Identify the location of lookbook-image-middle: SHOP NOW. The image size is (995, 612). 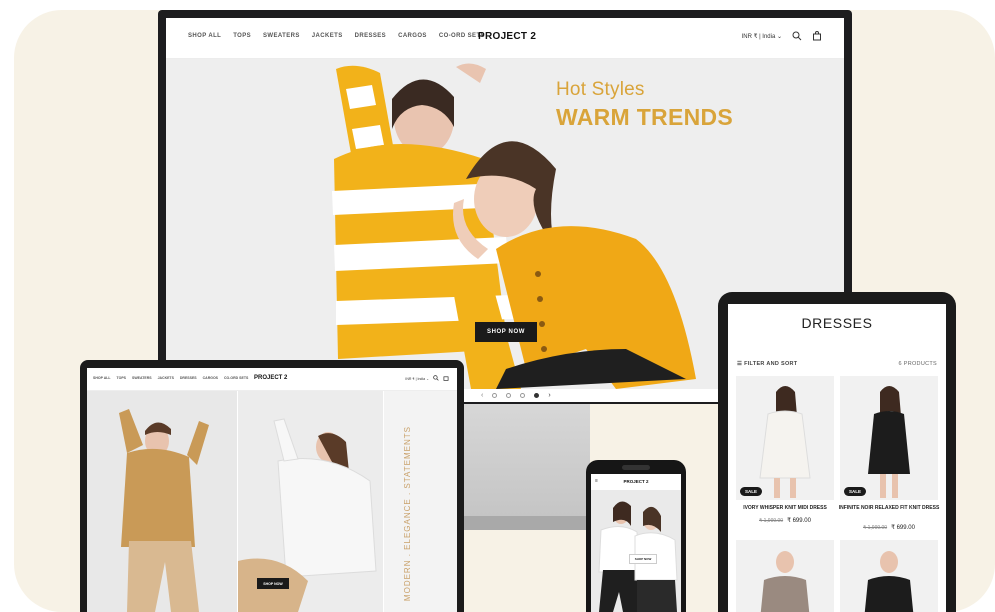
(310, 501).